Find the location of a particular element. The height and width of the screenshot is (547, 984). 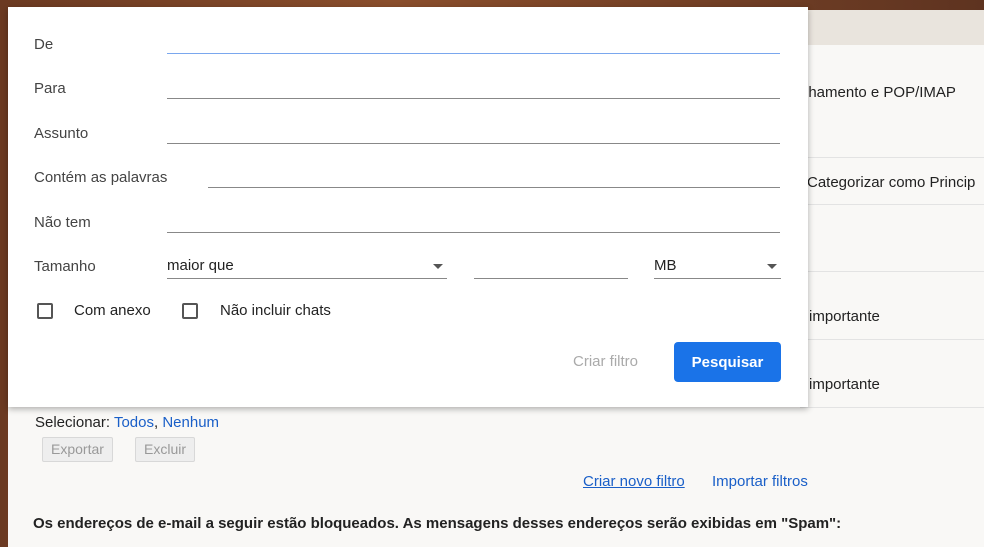

select-row: Selecionar: Todos, Nenhum is located at coordinates (127, 422).